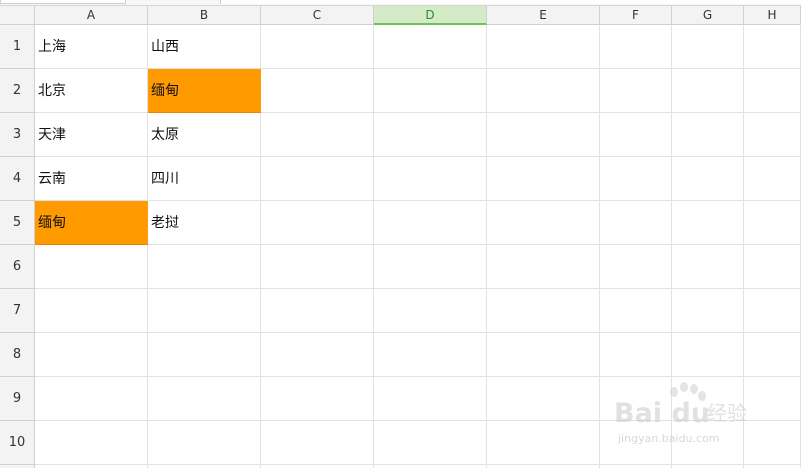 Image resolution: width=801 pixels, height=468 pixels. What do you see at coordinates (17, 223) in the screenshot?
I see `row-header-5: 5` at bounding box center [17, 223].